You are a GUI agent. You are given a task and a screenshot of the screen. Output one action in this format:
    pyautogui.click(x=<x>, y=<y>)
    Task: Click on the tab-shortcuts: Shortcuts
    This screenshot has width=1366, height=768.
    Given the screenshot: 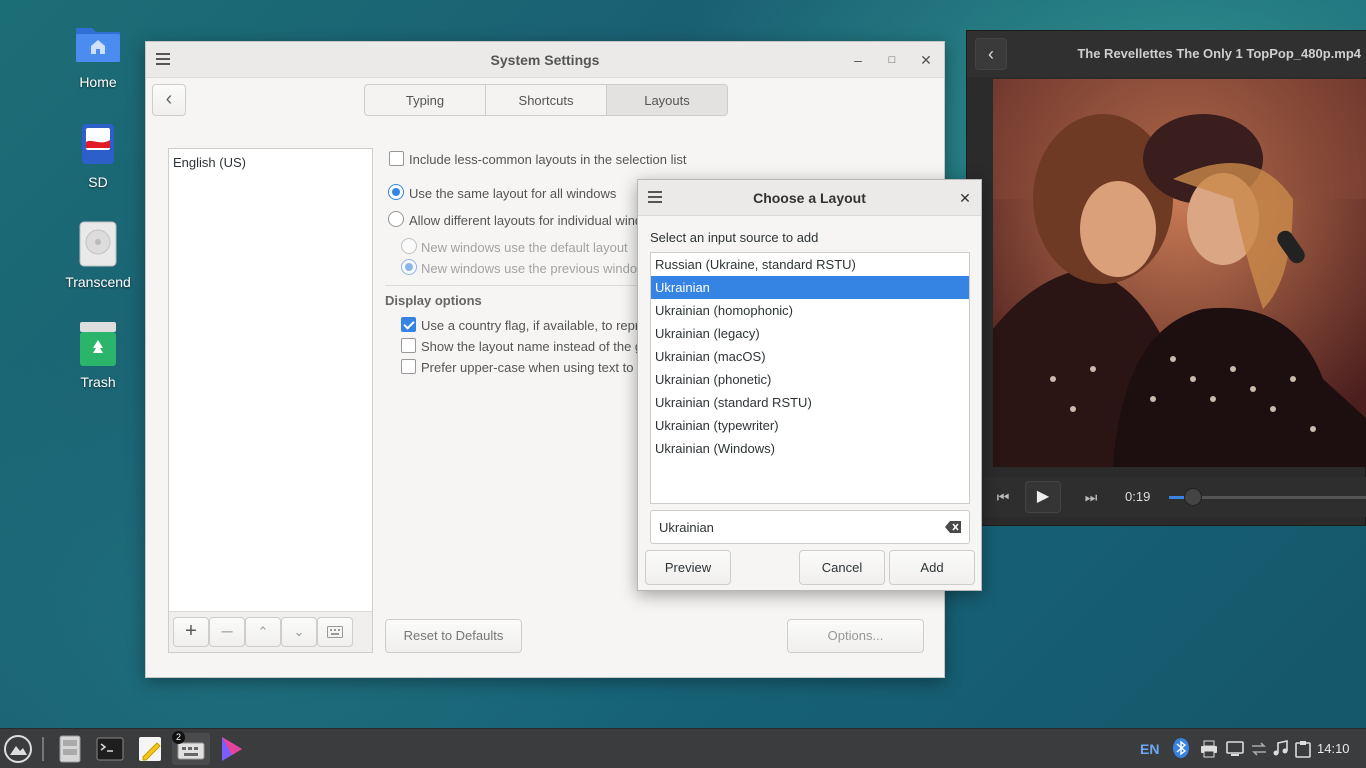 What is the action you would take?
    pyautogui.click(x=546, y=100)
    